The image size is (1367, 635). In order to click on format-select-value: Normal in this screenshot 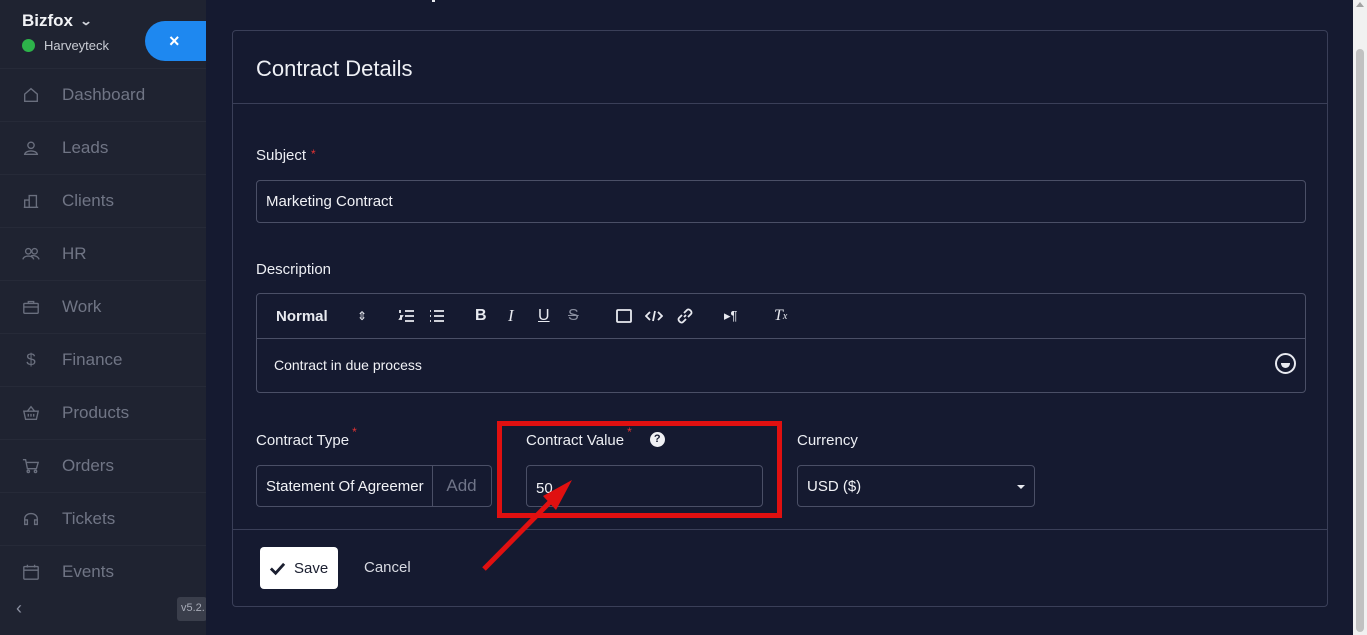, I will do `click(302, 316)`.